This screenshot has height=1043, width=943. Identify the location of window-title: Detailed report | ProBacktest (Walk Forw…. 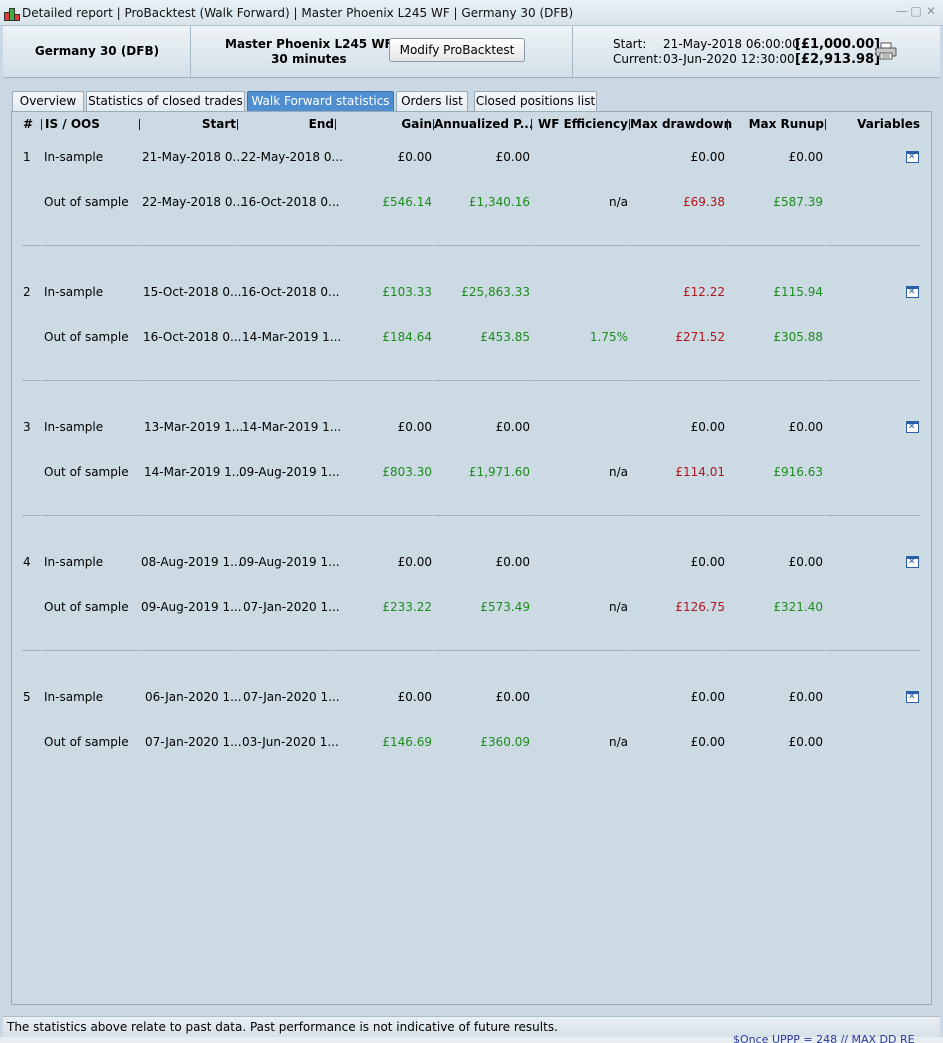
(298, 13).